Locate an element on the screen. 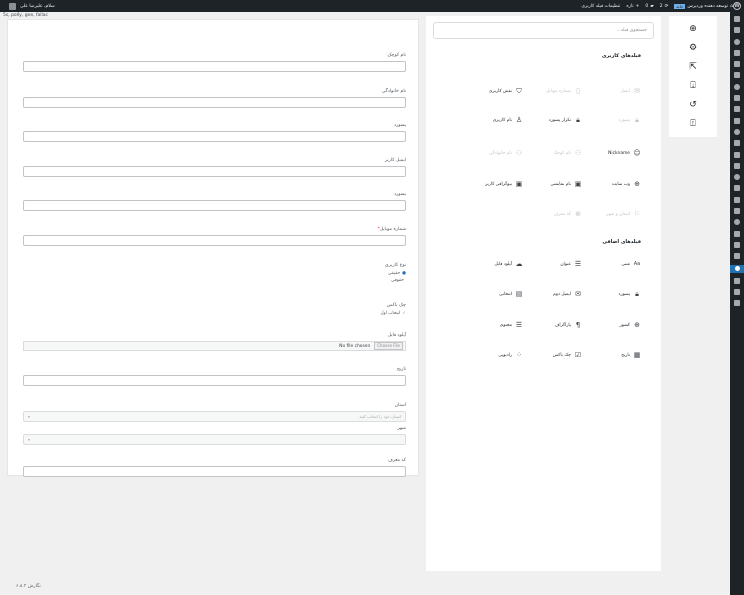 The height and width of the screenshot is (595, 744). users-active-icon is located at coordinates (737, 268).